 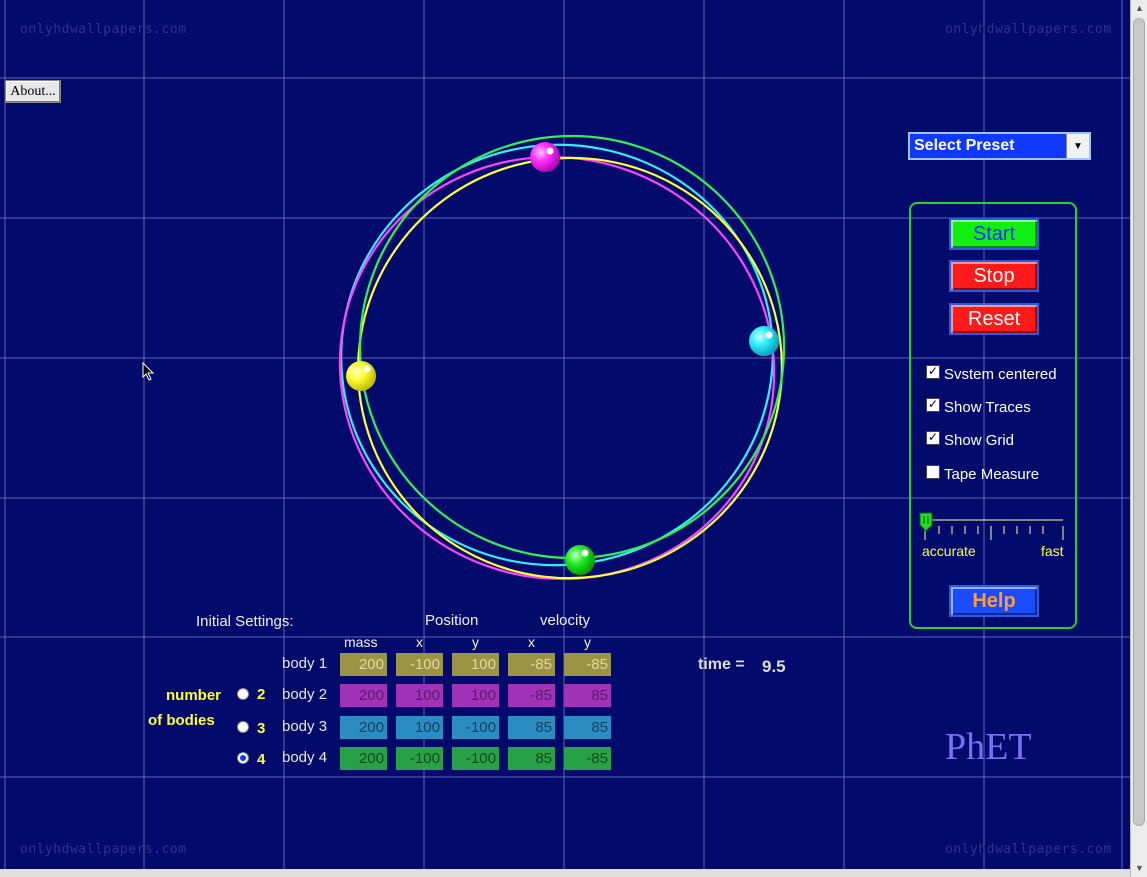 I want to click on initial-settings-title: Initial Settings:, so click(x=245, y=621).